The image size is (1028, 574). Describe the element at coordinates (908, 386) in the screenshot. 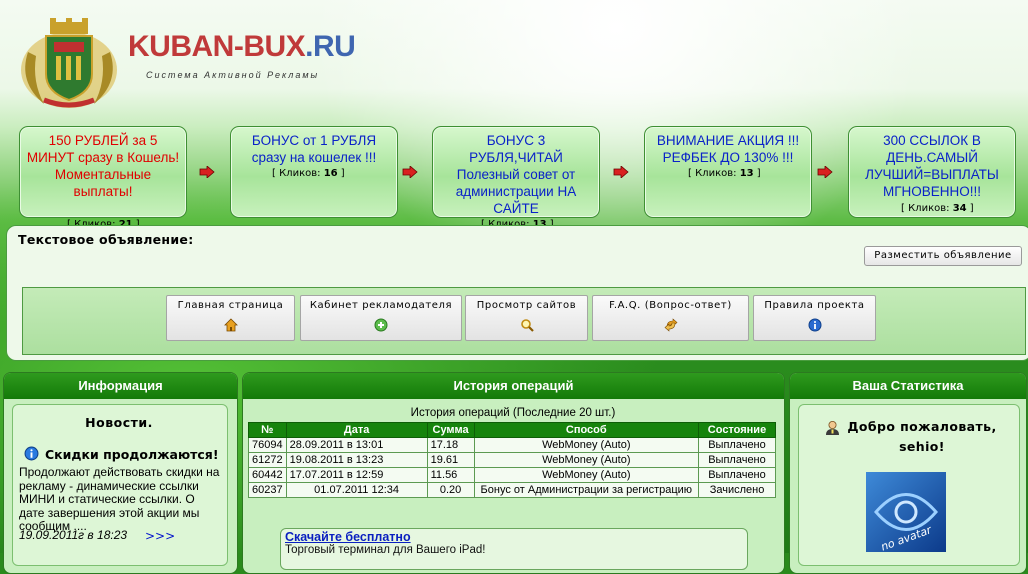

I see `stats-header: Ваша Статистика` at that location.